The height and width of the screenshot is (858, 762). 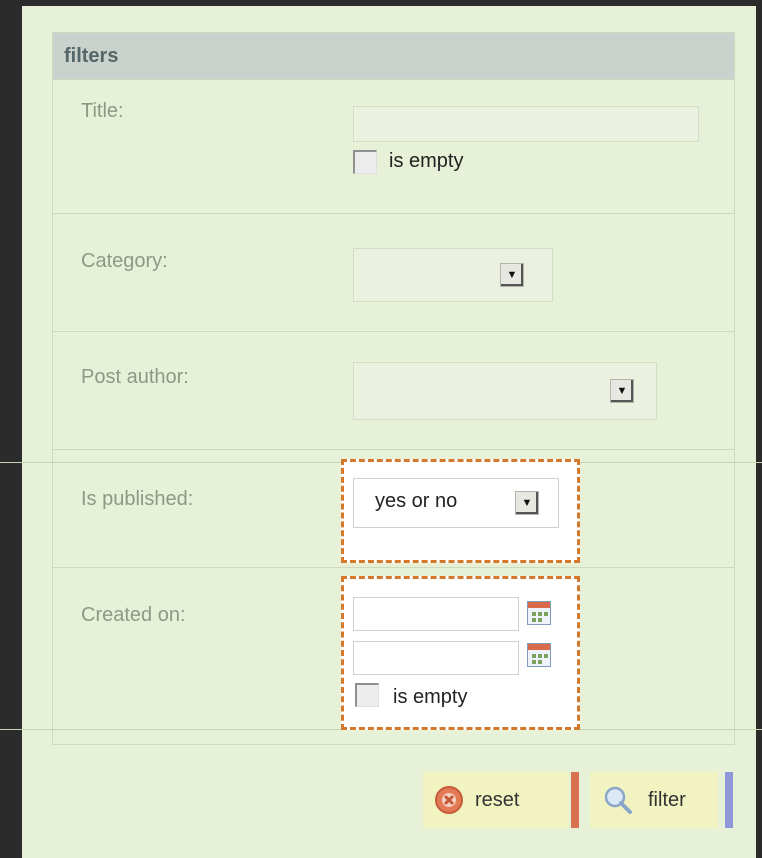 What do you see at coordinates (135, 377) in the screenshot?
I see `post-author-label: Post author:` at bounding box center [135, 377].